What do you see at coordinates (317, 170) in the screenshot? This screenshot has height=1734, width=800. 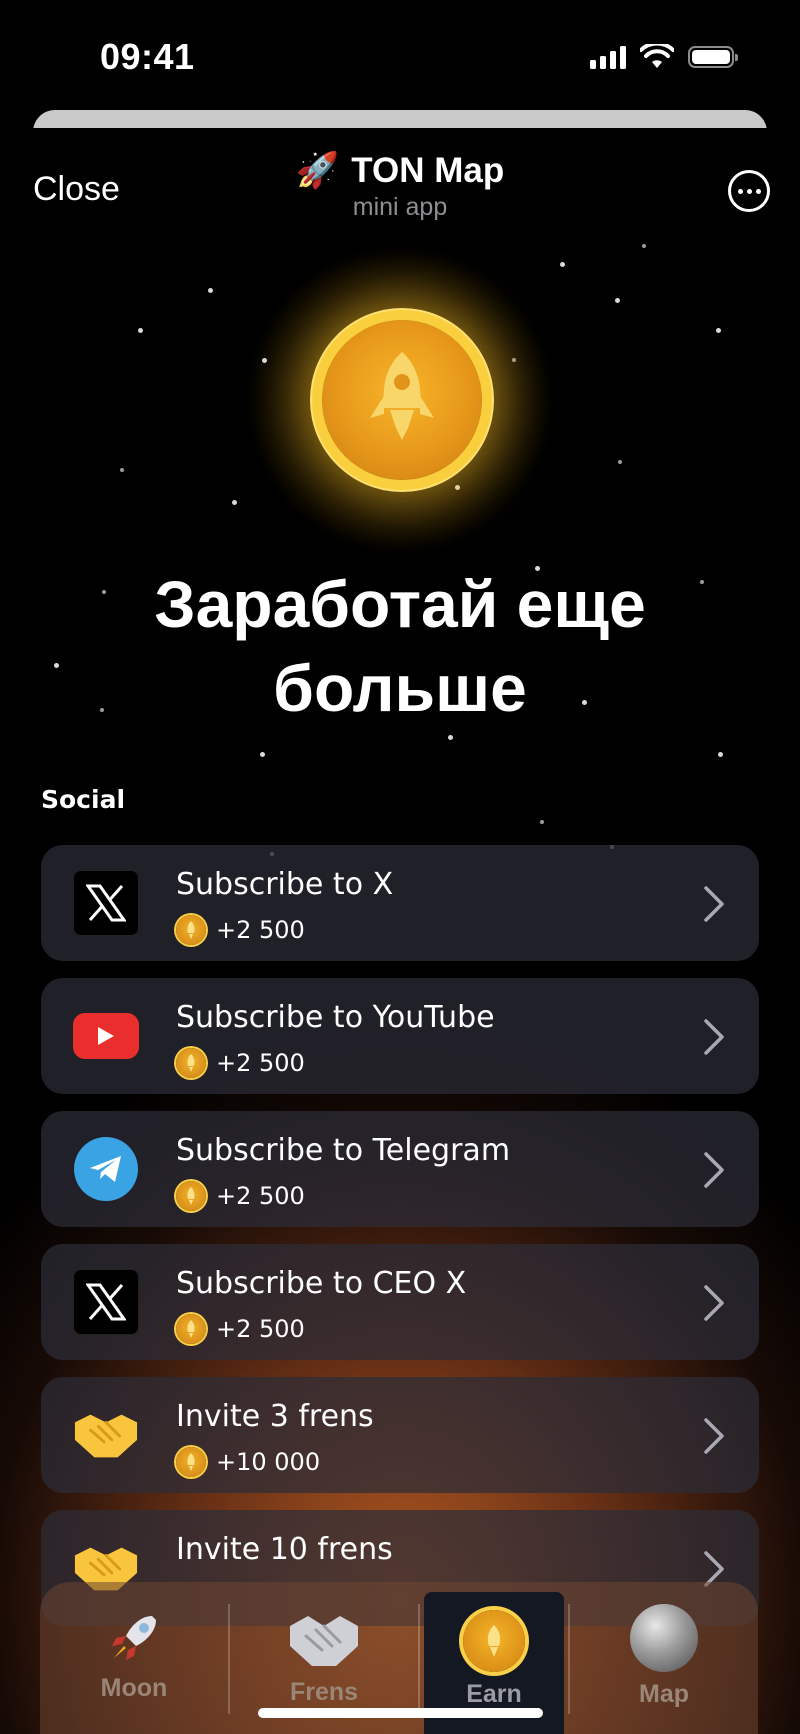 I see `rocket-emoji-icon: 🚀` at bounding box center [317, 170].